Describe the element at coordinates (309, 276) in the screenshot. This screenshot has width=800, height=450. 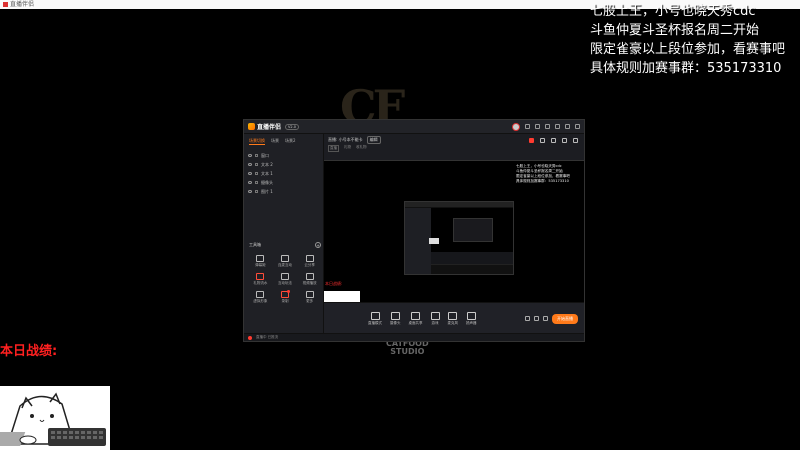
I see `video-icon` at that location.